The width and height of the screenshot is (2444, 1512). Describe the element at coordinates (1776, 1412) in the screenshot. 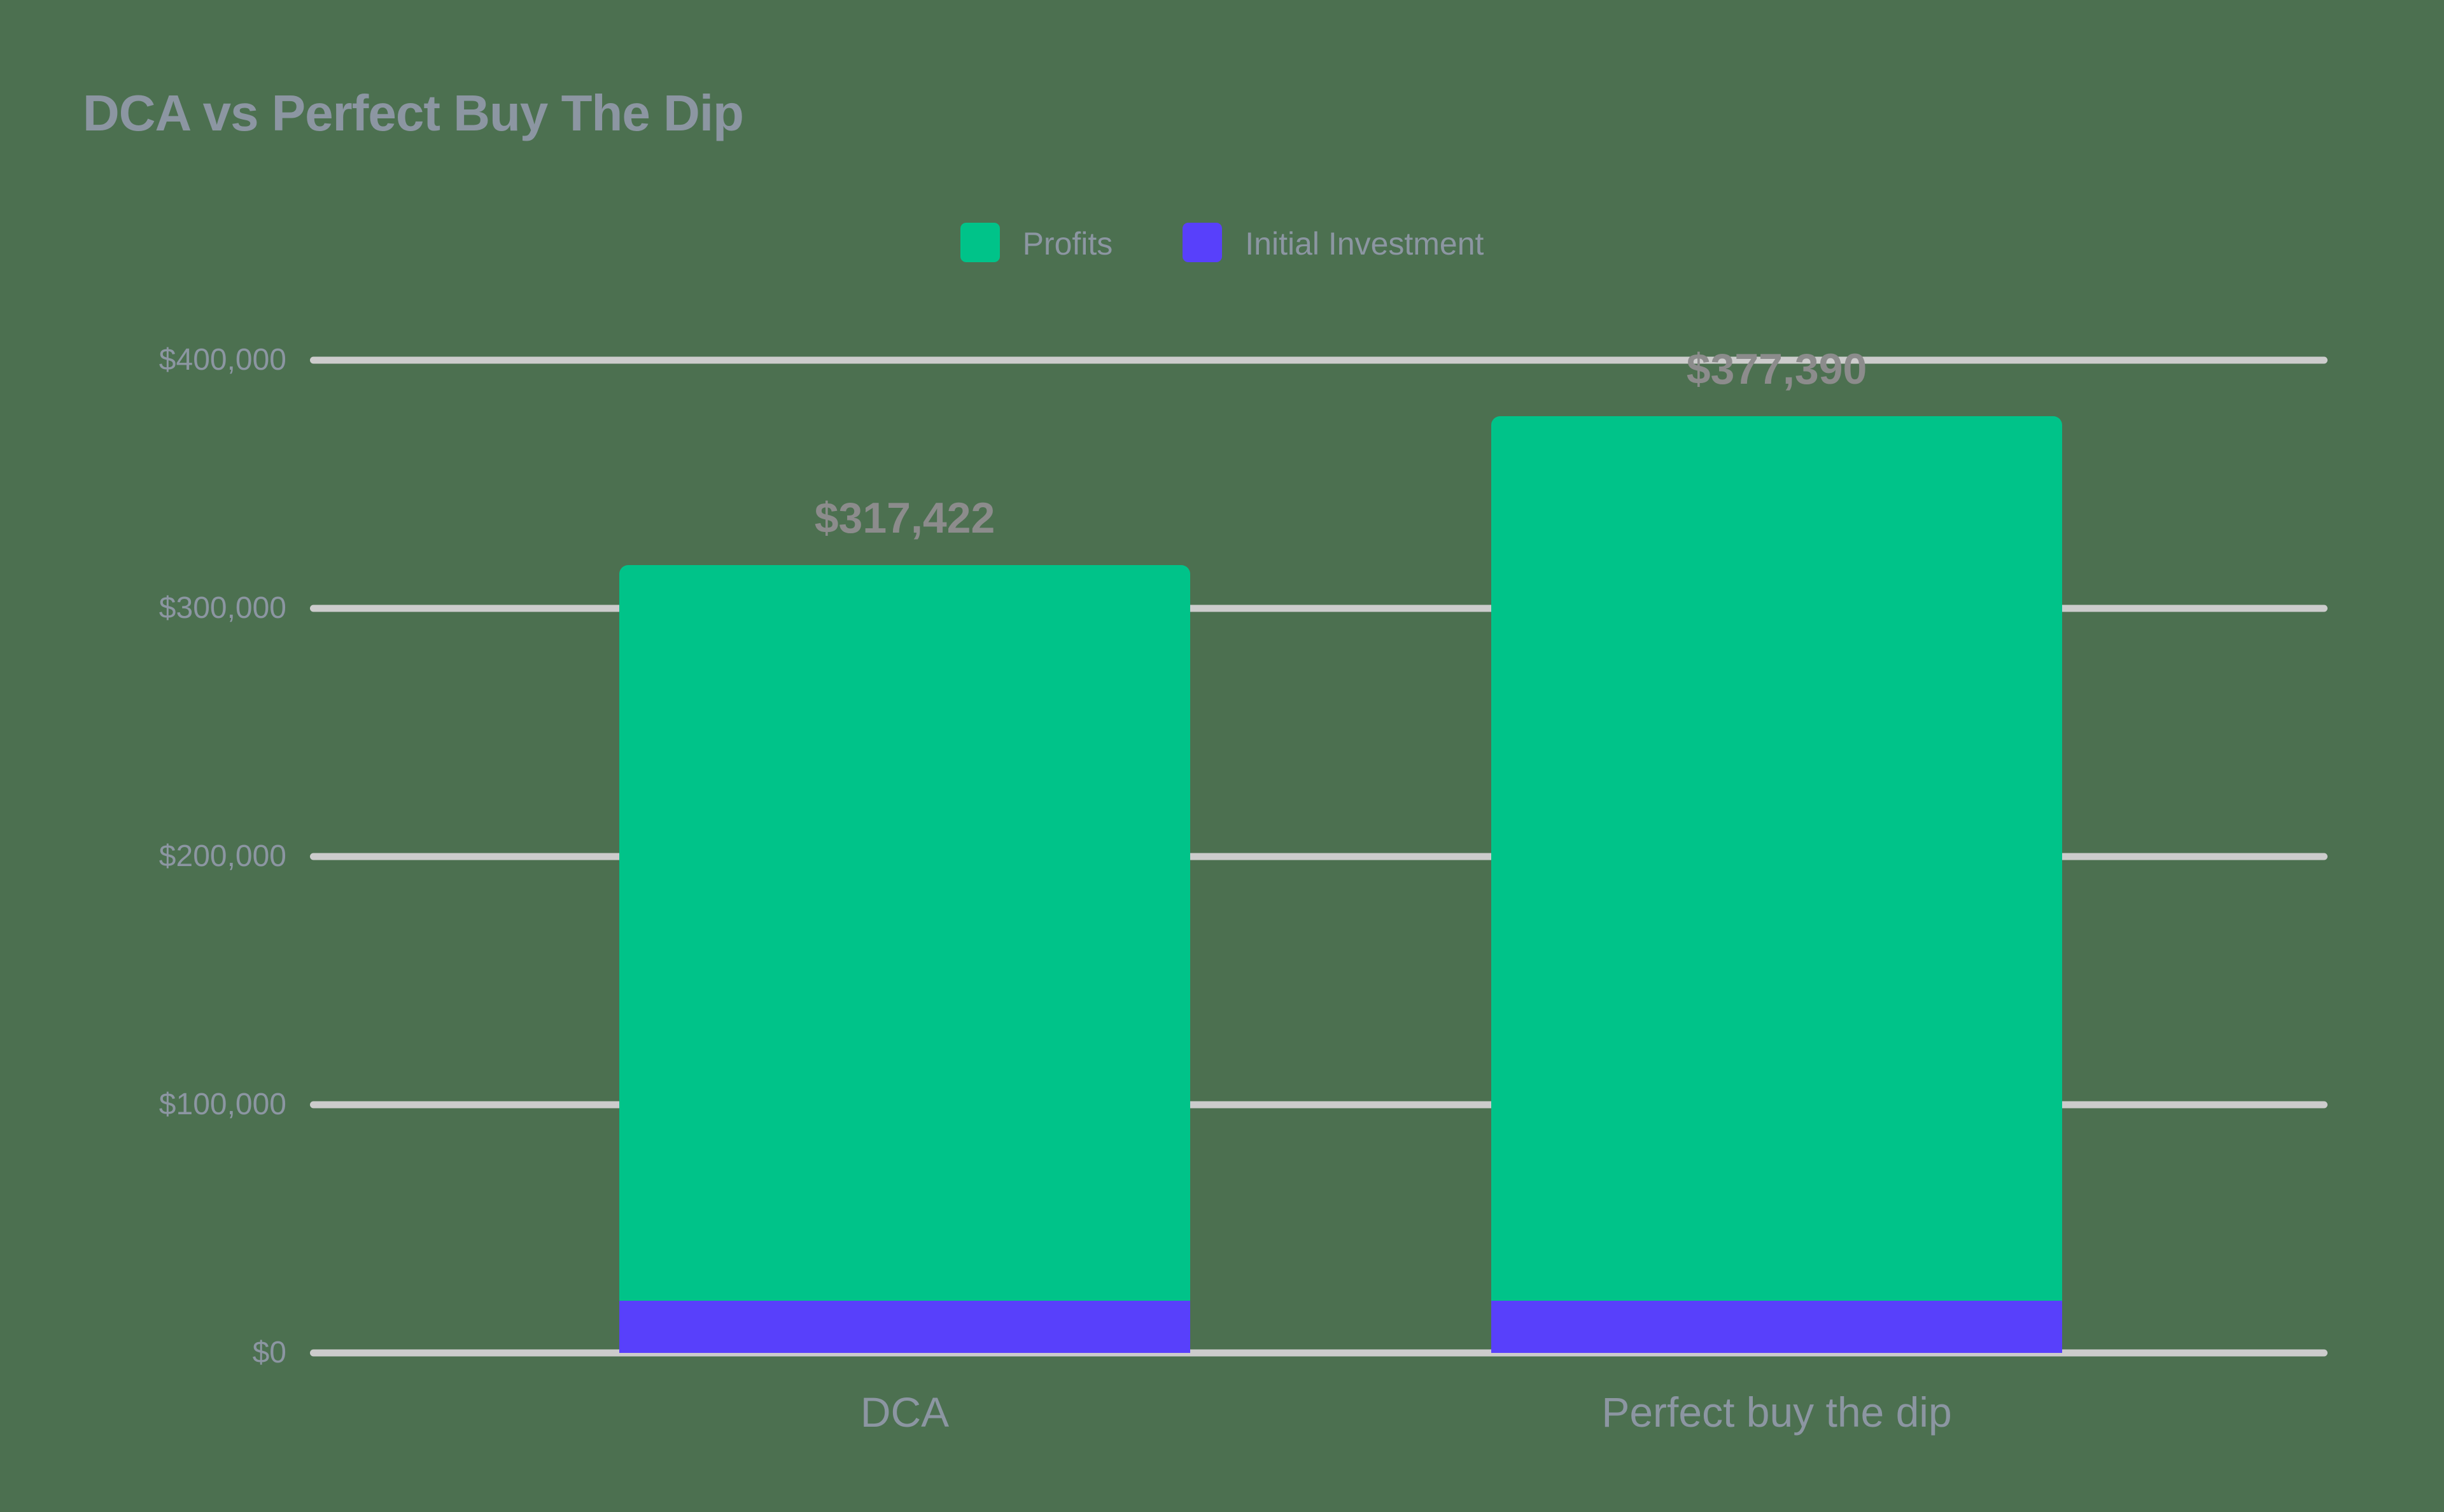

I see `x-axis-tick-label: Perfect buy the dip` at that location.